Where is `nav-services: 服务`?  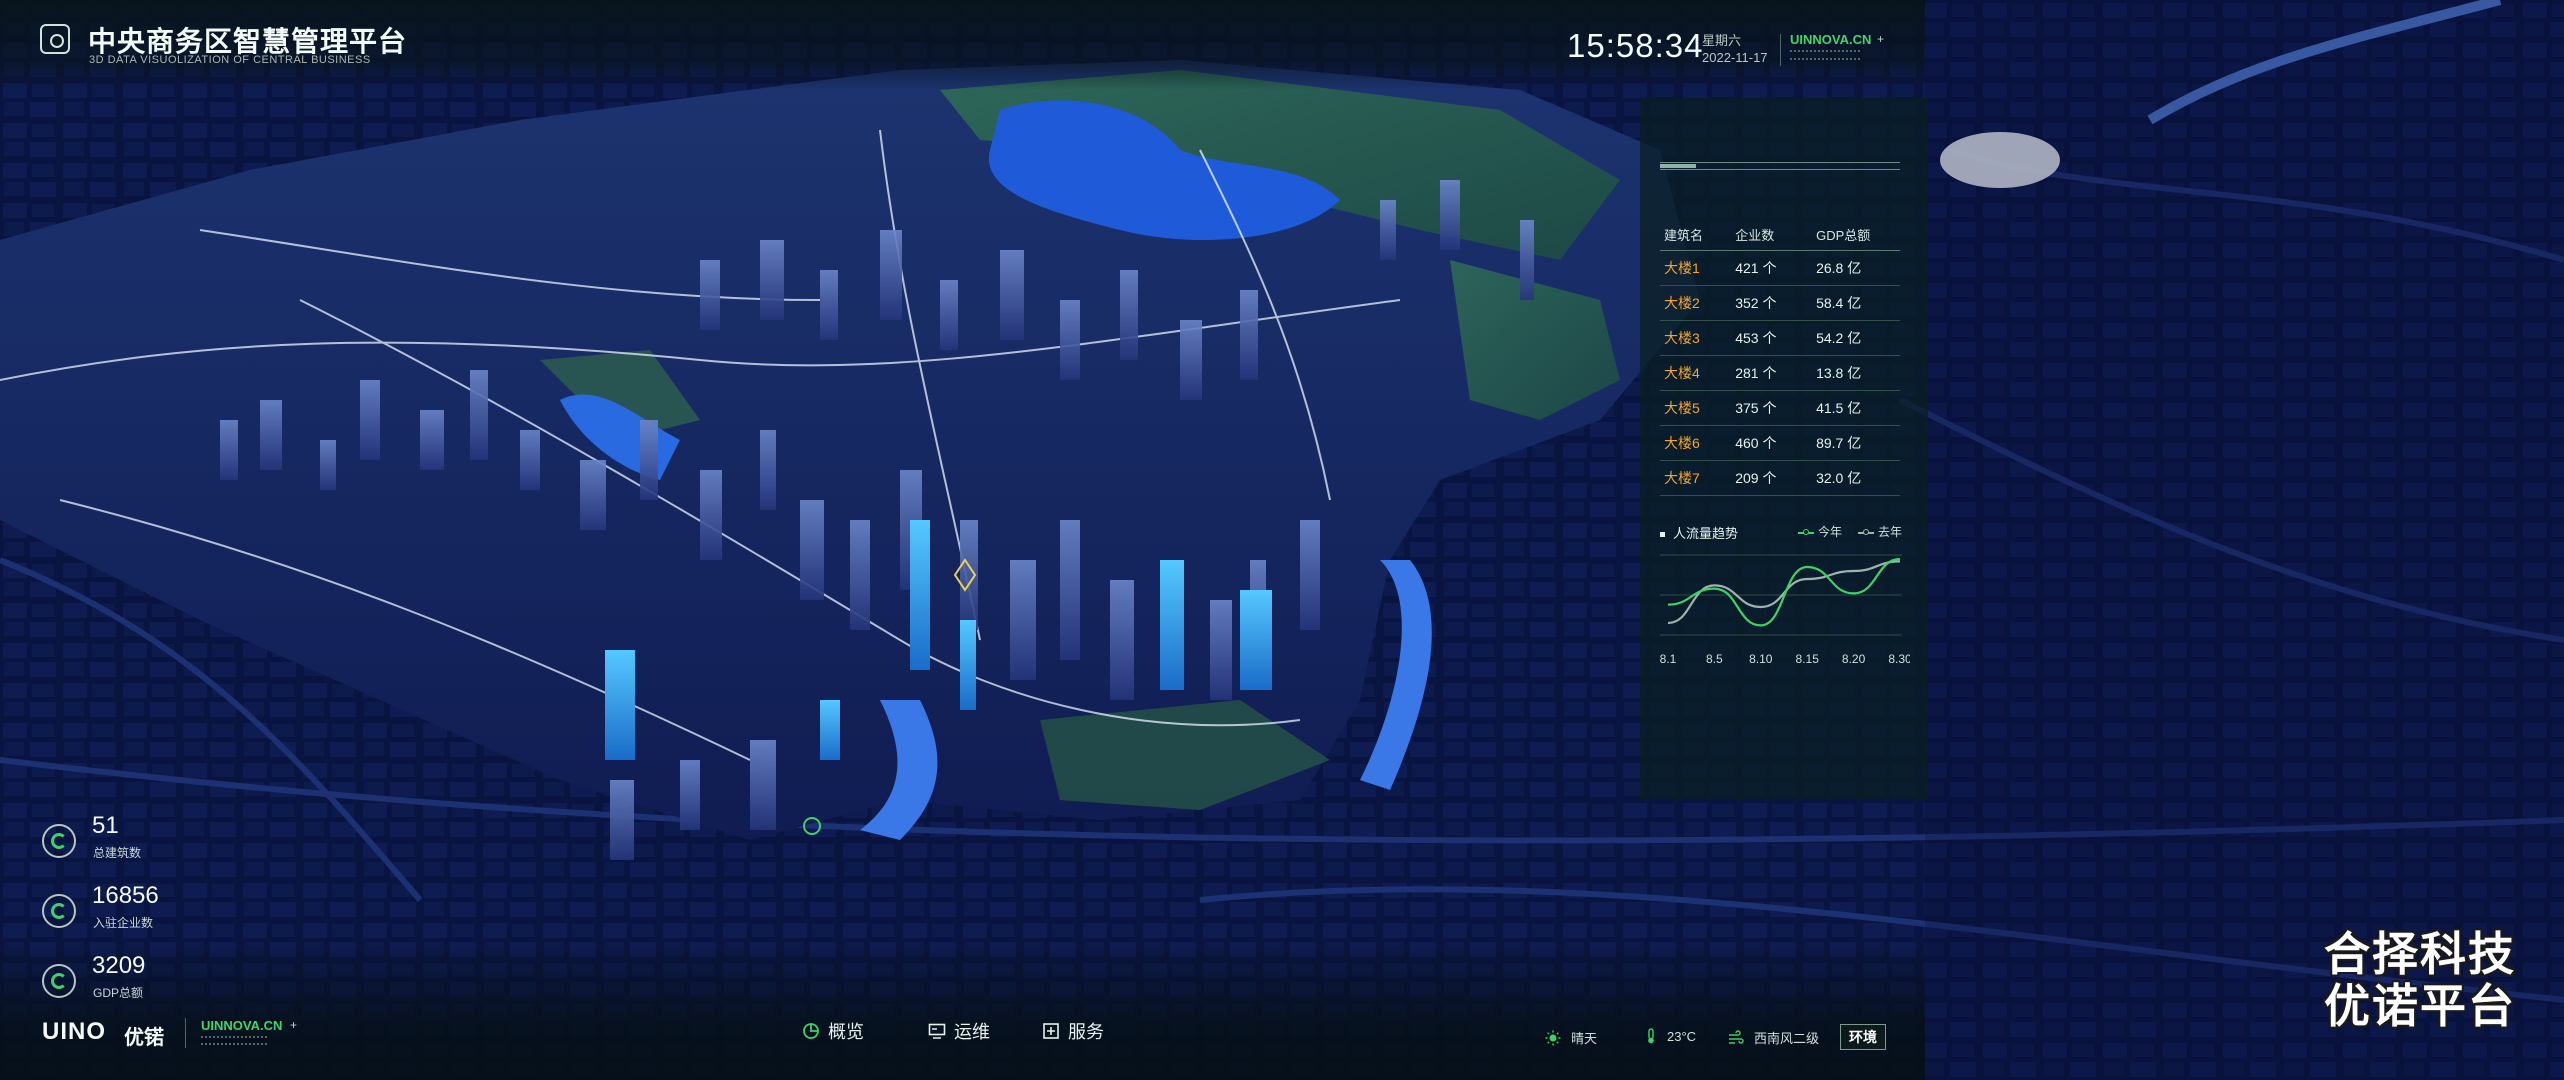
nav-services: 服务 is located at coordinates (1073, 1031).